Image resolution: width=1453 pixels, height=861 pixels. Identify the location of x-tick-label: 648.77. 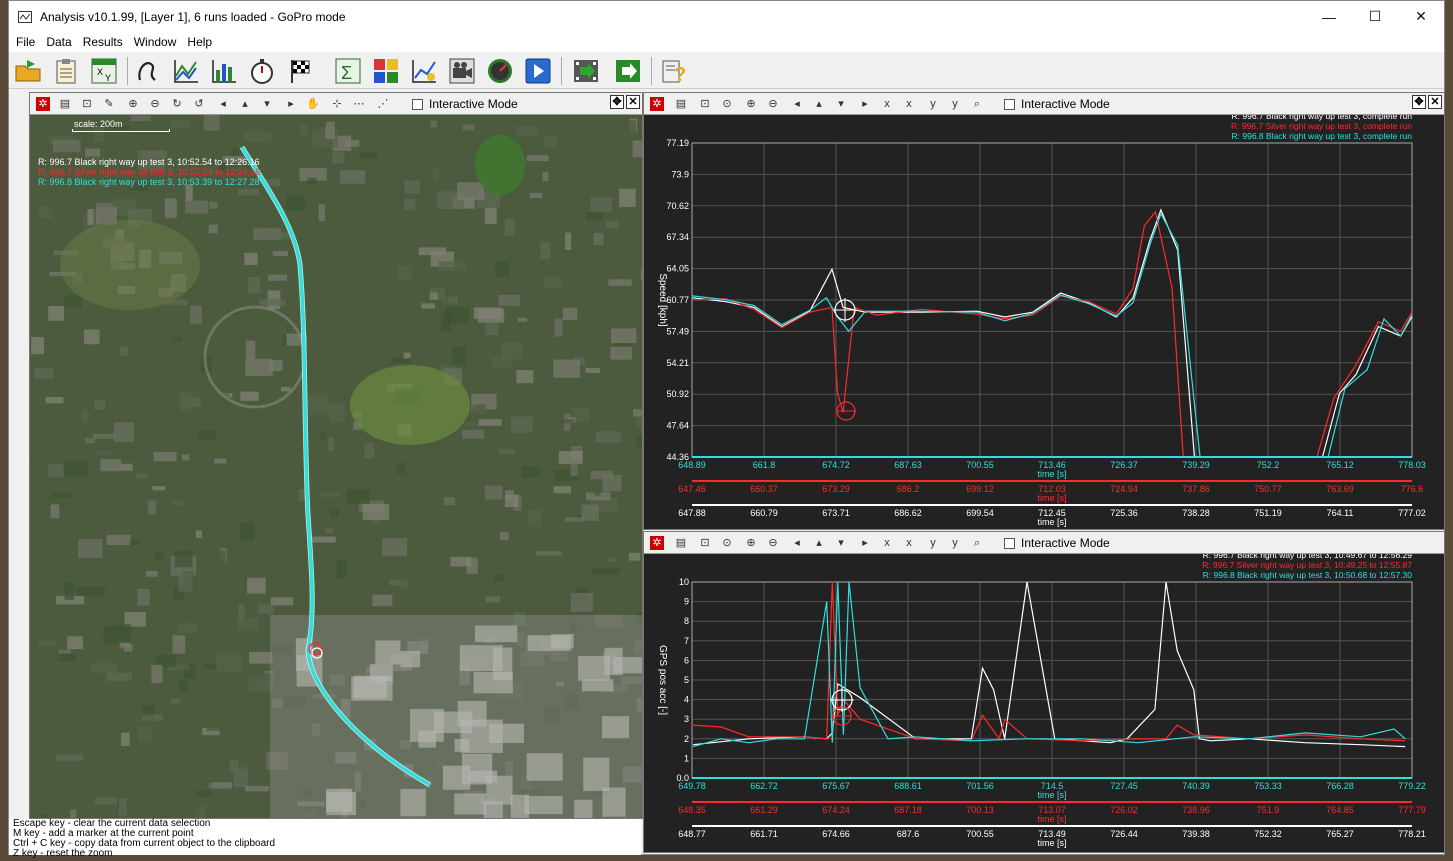
(692, 834).